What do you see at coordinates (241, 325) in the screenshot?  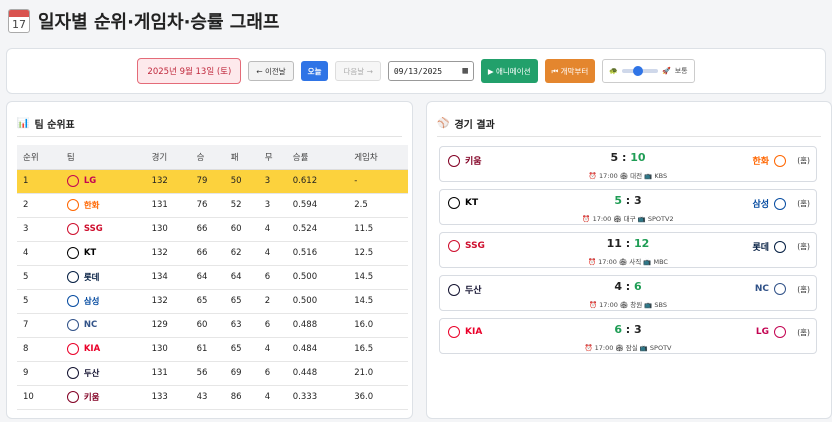 I see `cell-l: 63` at bounding box center [241, 325].